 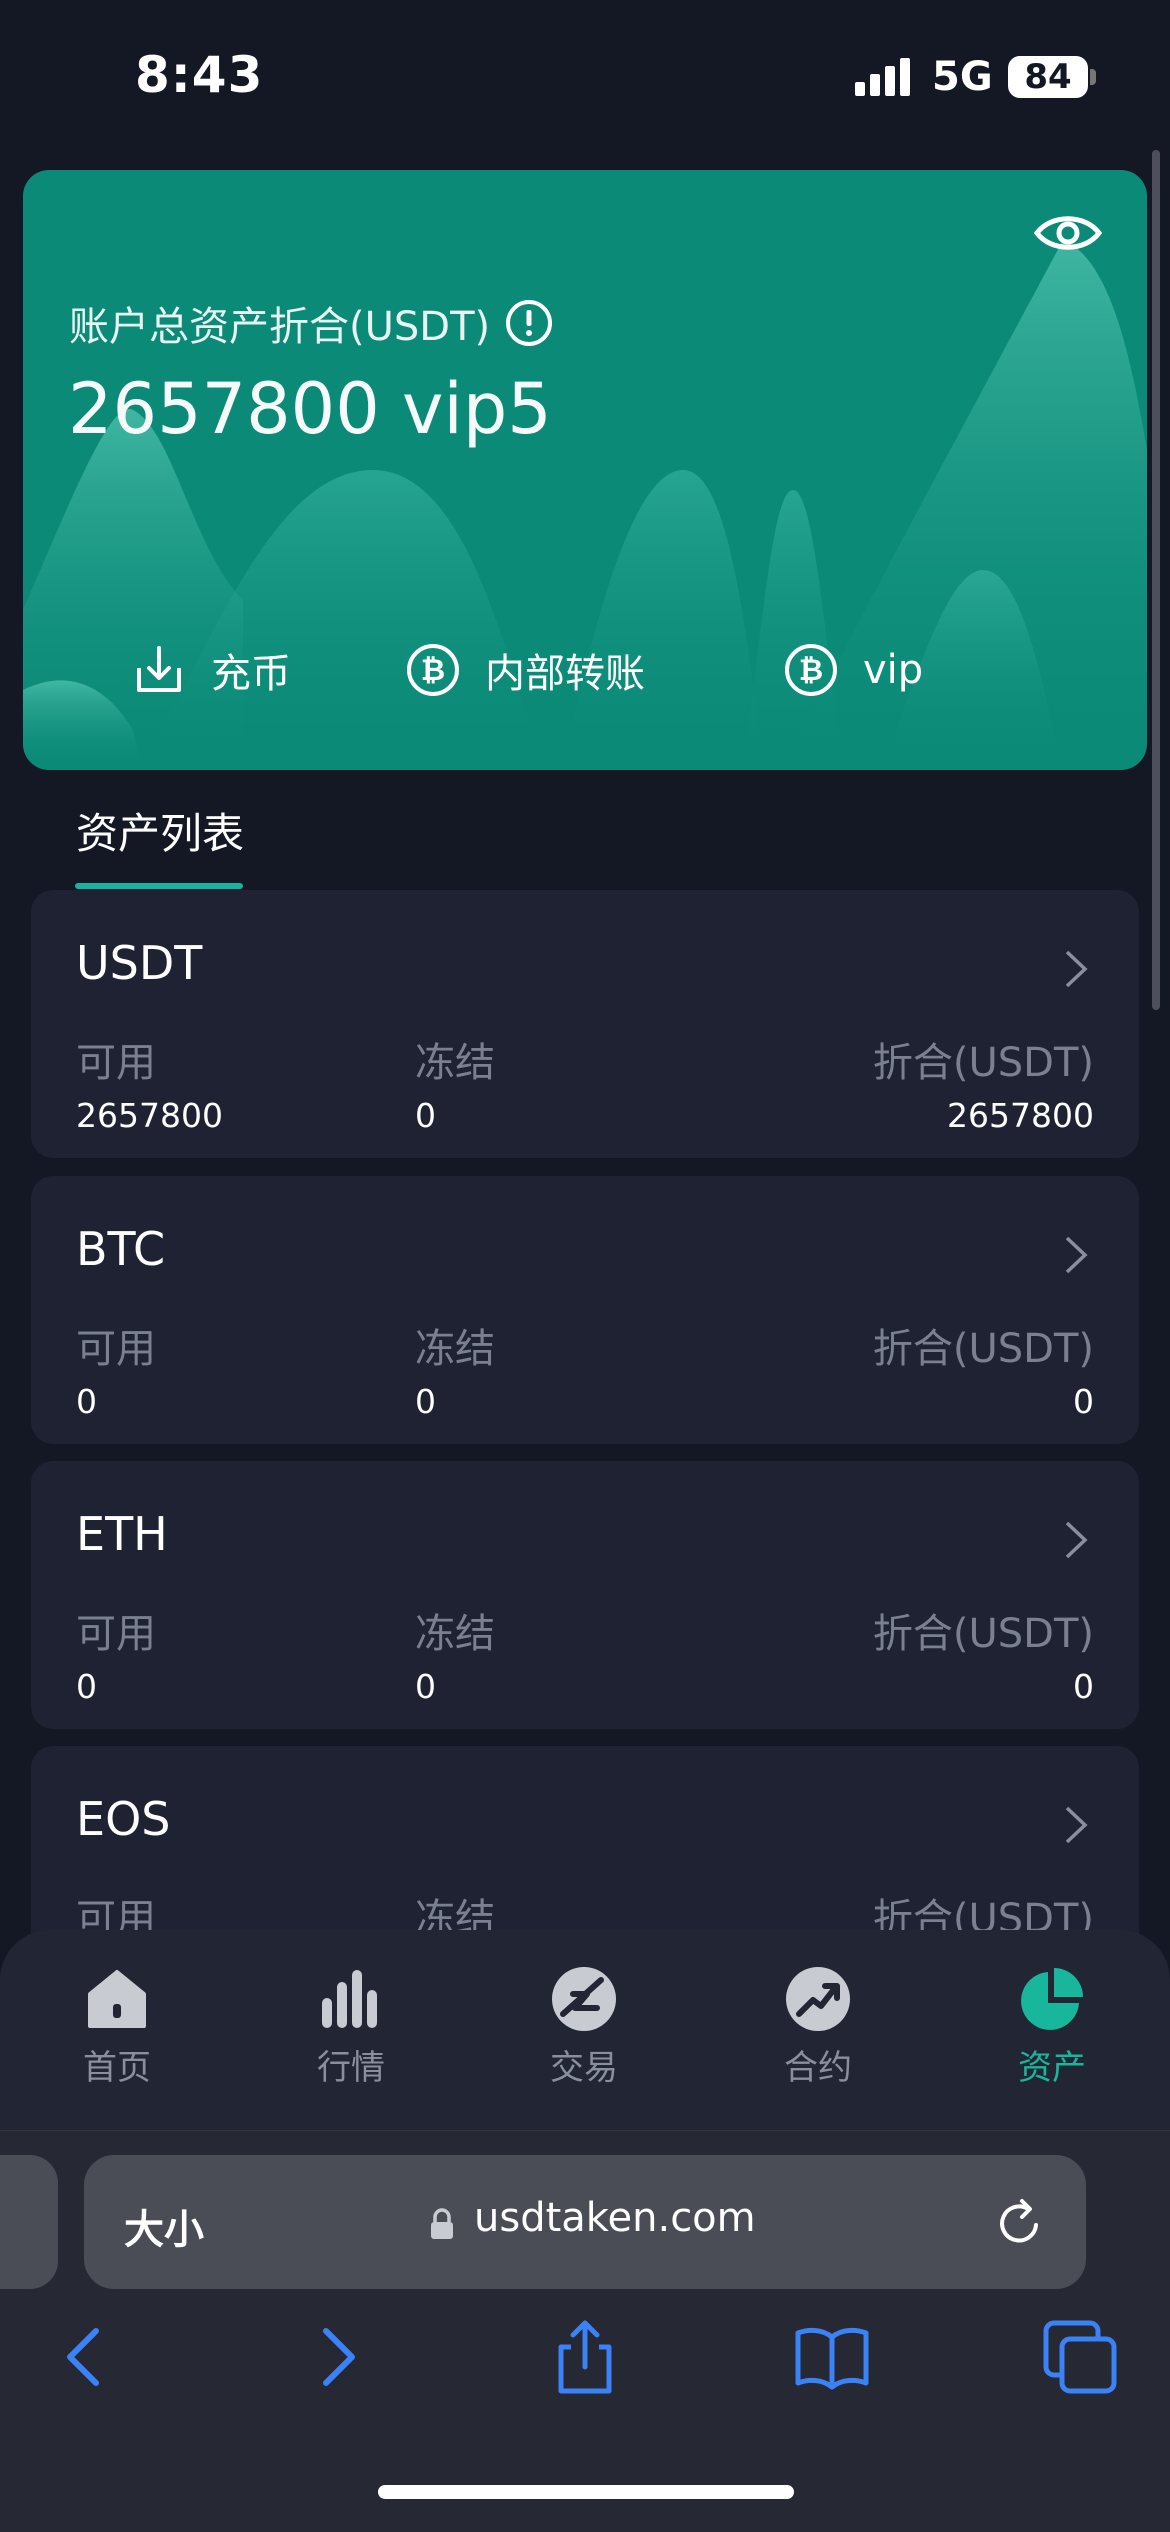 I want to click on coin-name: EOS, so click(x=123, y=1819).